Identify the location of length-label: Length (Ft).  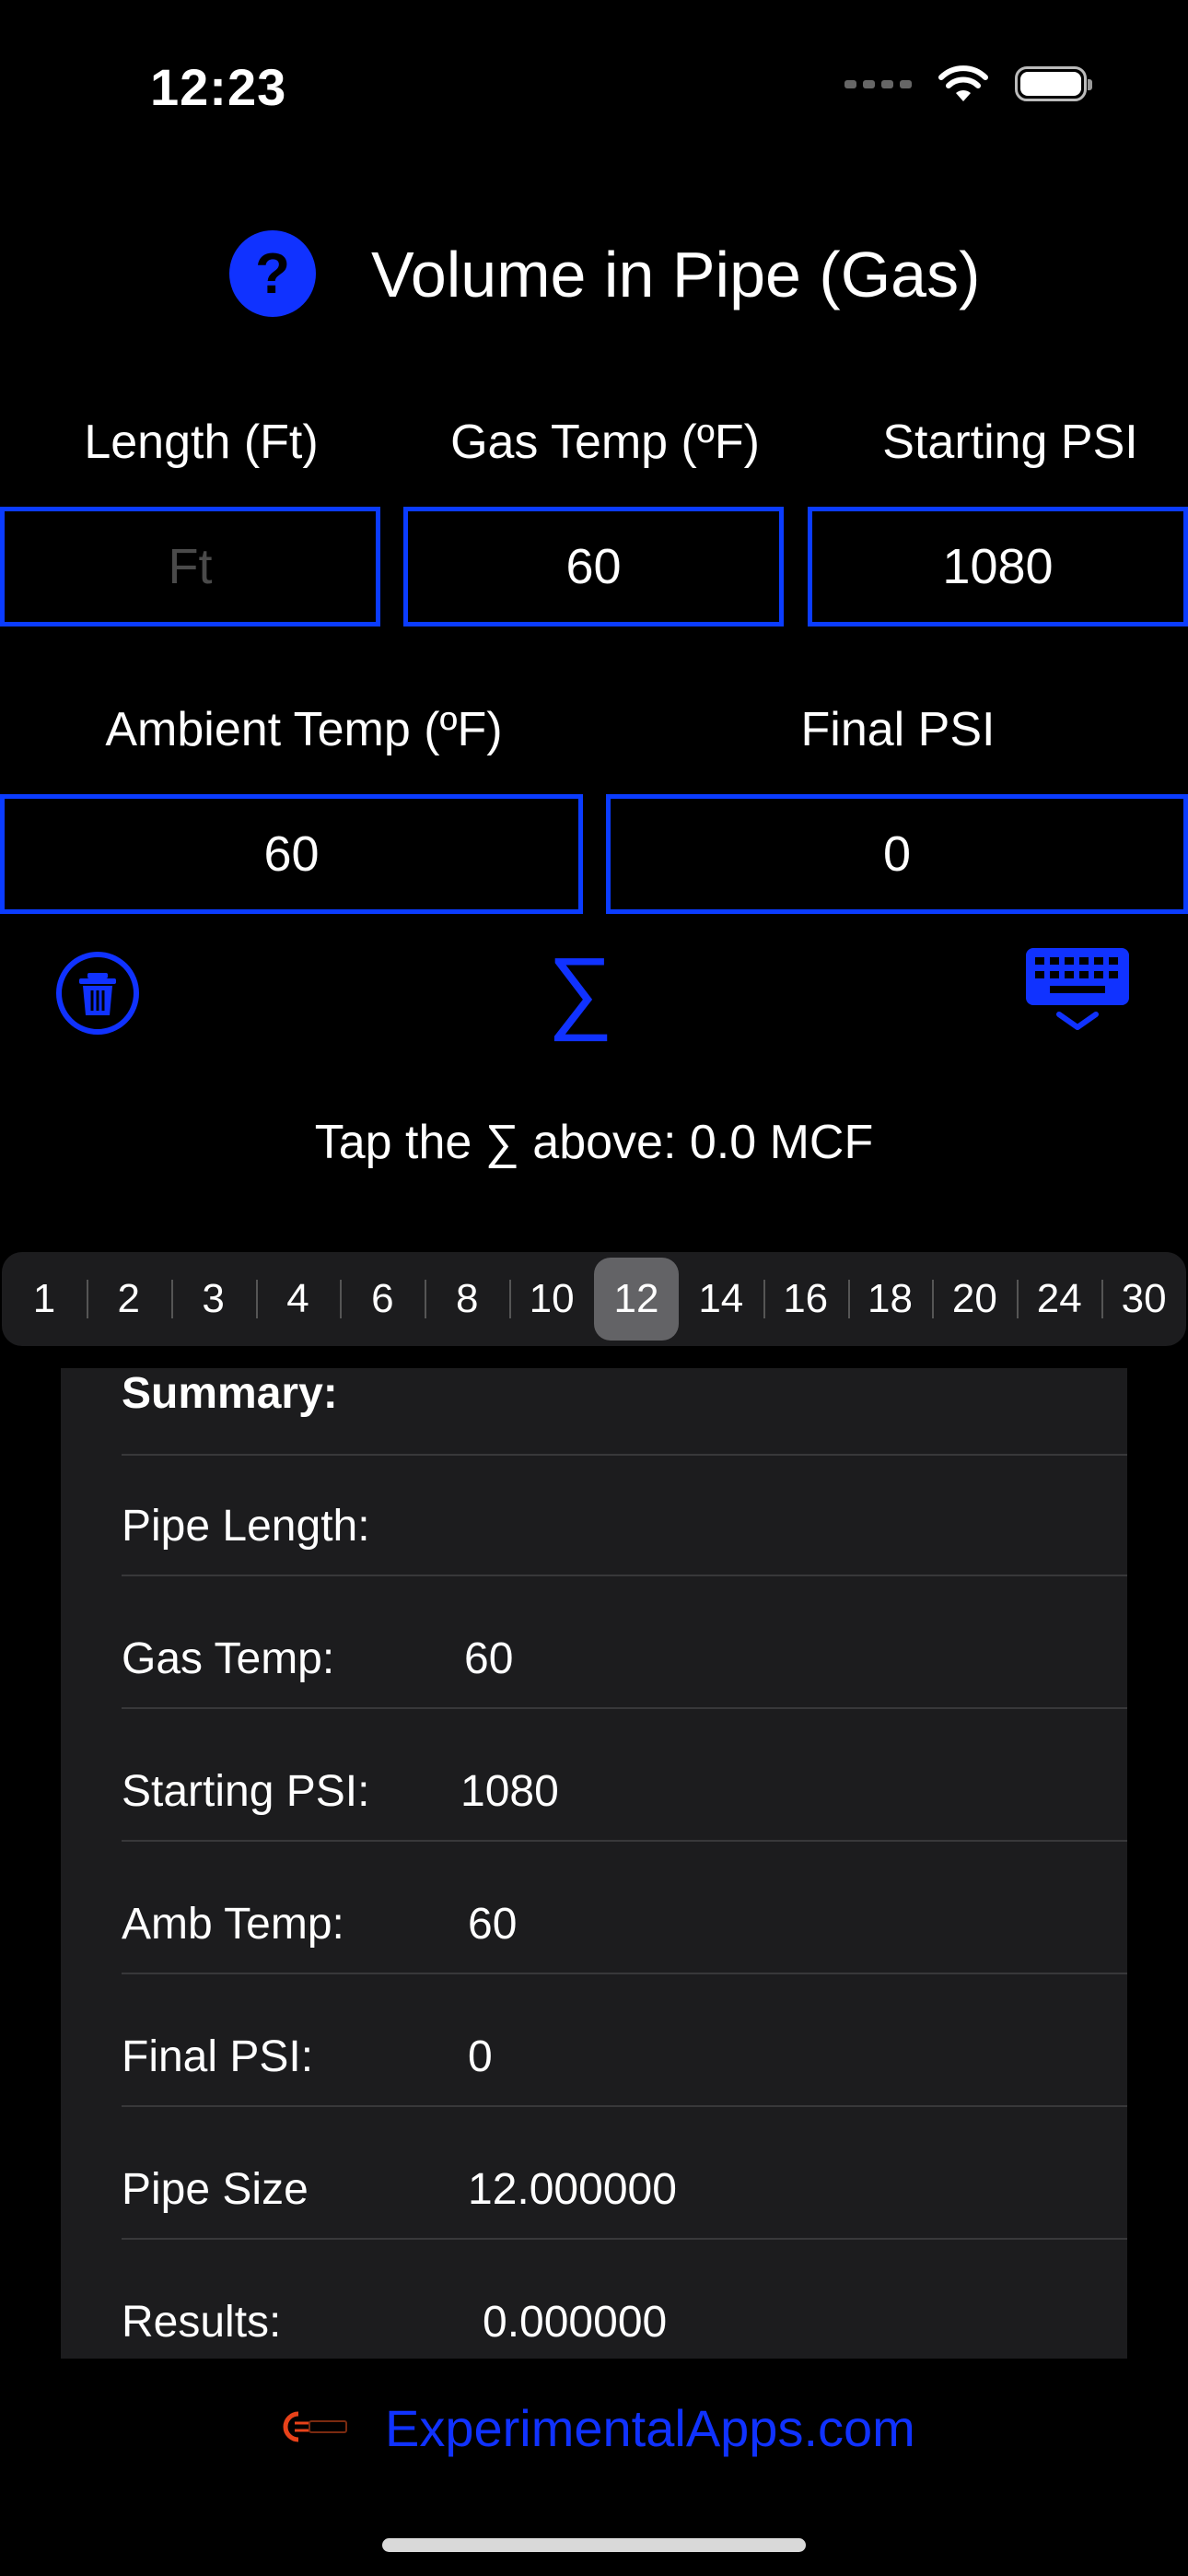
(201, 442).